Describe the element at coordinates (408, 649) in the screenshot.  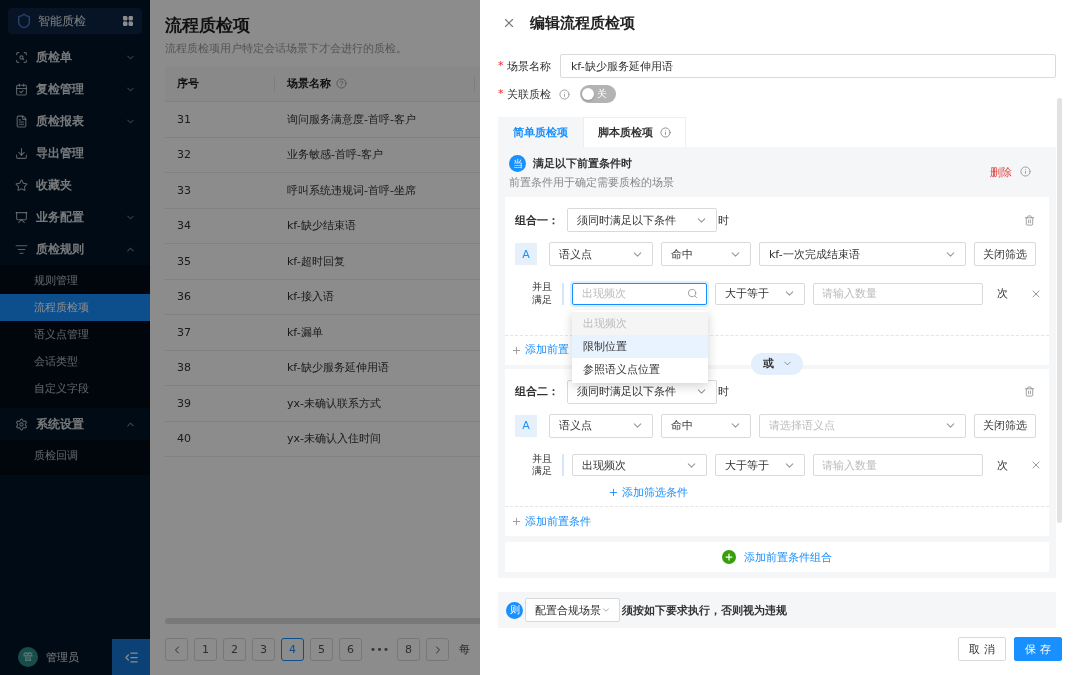
I see `page-button: 8` at that location.